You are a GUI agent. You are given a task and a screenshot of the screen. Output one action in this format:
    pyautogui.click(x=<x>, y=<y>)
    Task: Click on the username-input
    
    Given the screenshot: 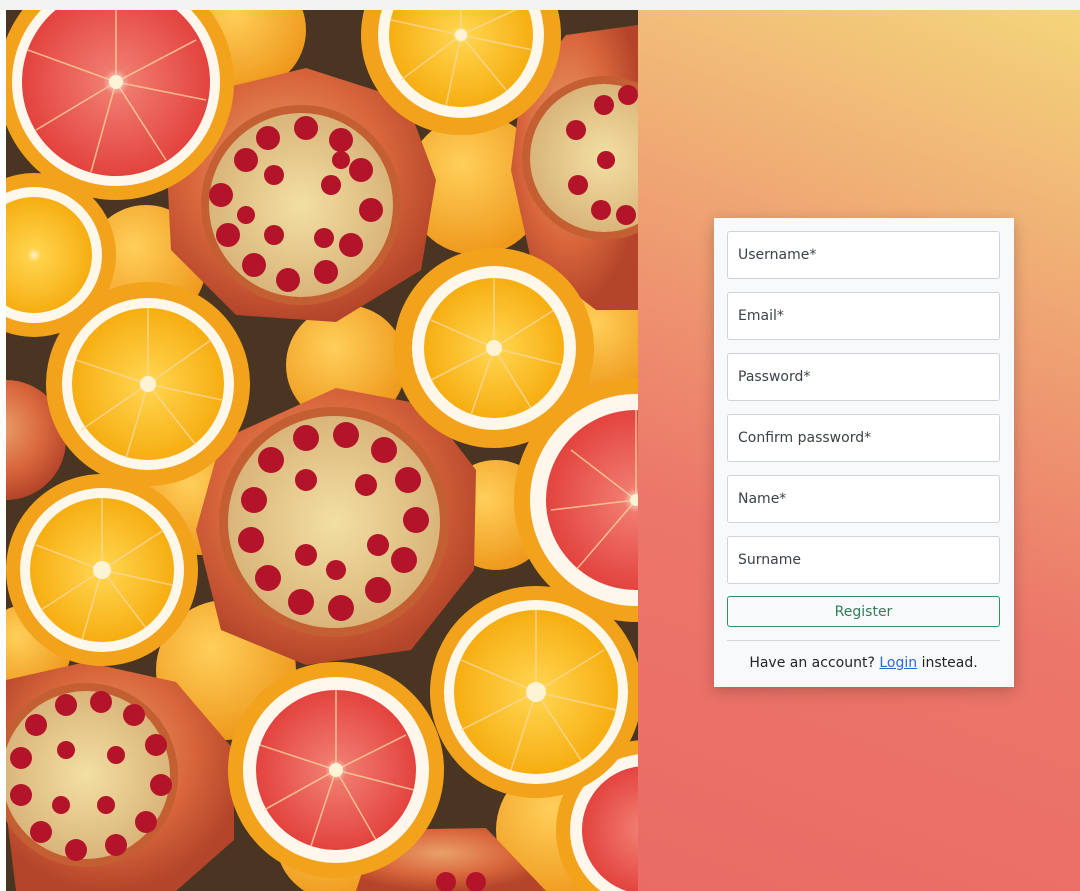 What is the action you would take?
    pyautogui.click(x=863, y=255)
    